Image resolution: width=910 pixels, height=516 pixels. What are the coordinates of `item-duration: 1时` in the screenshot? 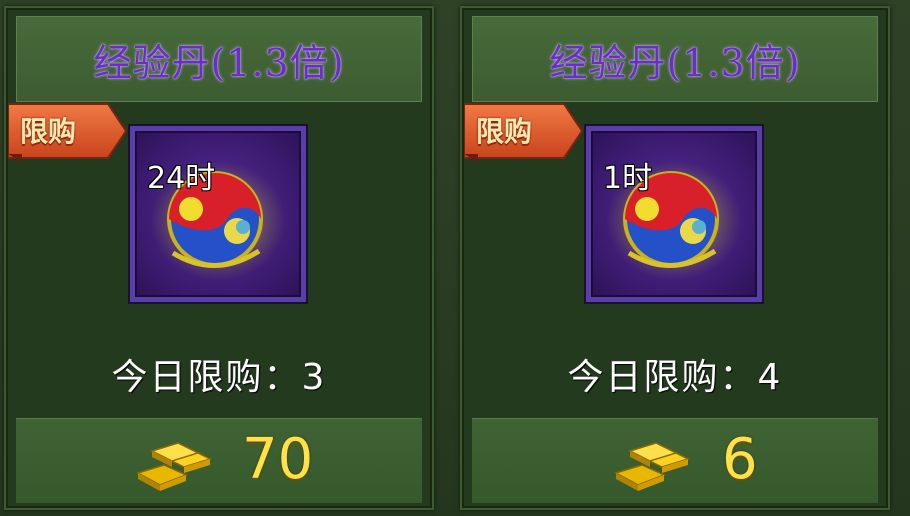 It's located at (628, 178).